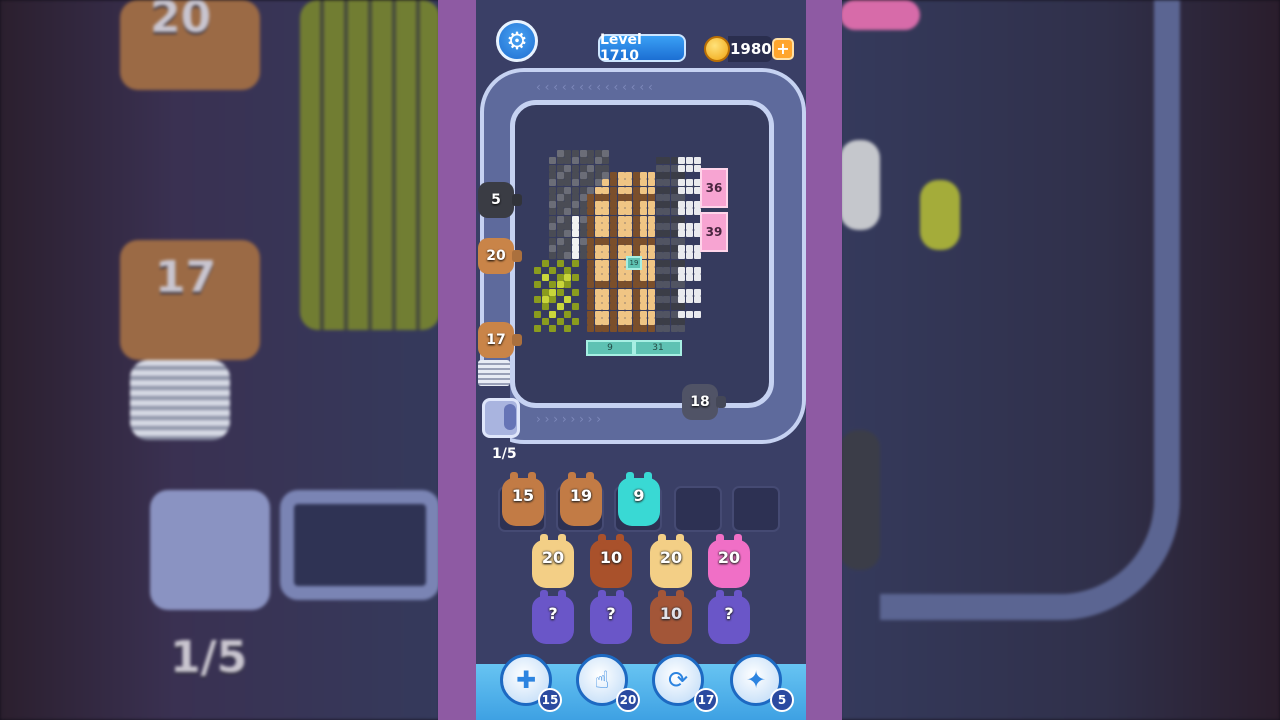  What do you see at coordinates (782, 700) in the screenshot?
I see `magnet-count: 5` at bounding box center [782, 700].